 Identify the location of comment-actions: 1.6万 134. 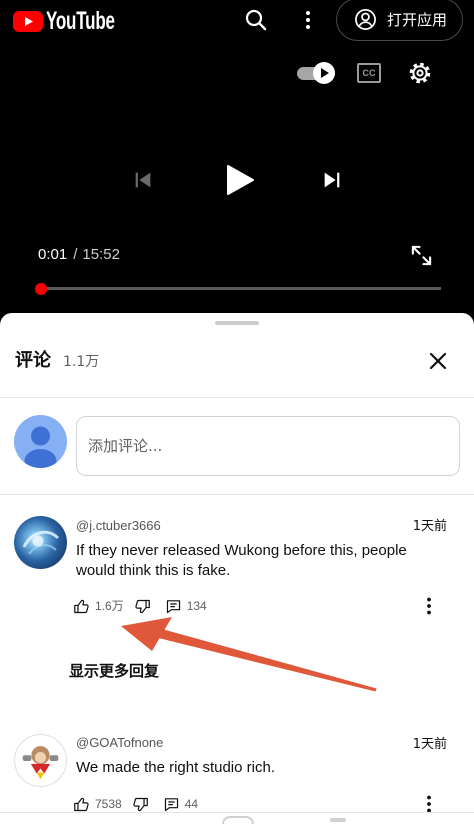
(140, 606).